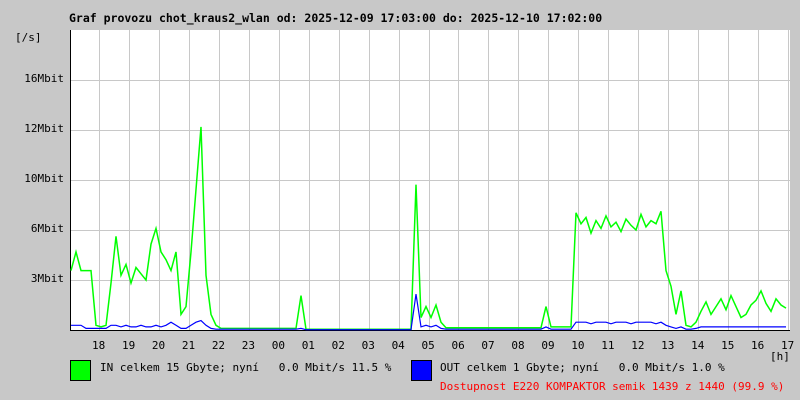  What do you see at coordinates (308, 345) in the screenshot?
I see `x-tick-label: 01` at bounding box center [308, 345].